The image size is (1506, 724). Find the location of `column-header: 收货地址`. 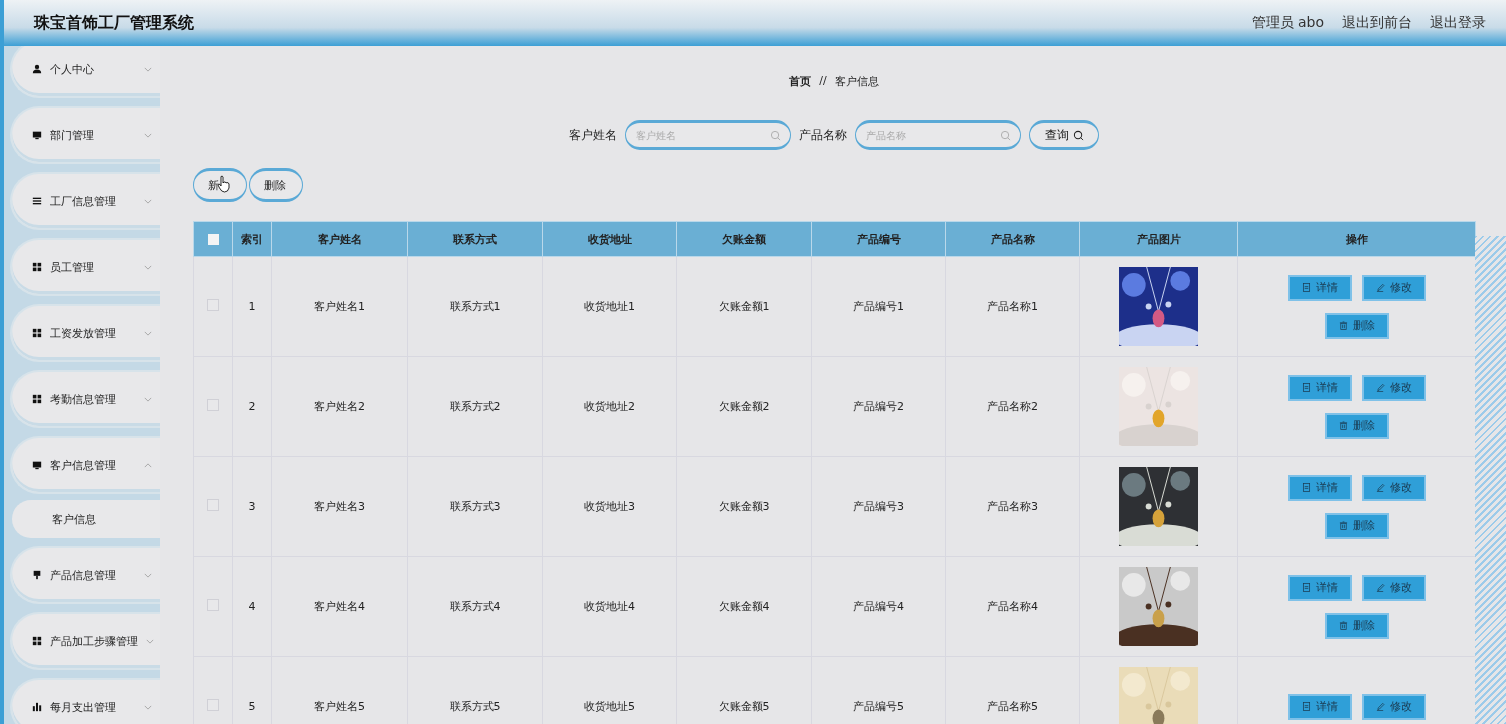

column-header: 收货地址 is located at coordinates (609, 239).